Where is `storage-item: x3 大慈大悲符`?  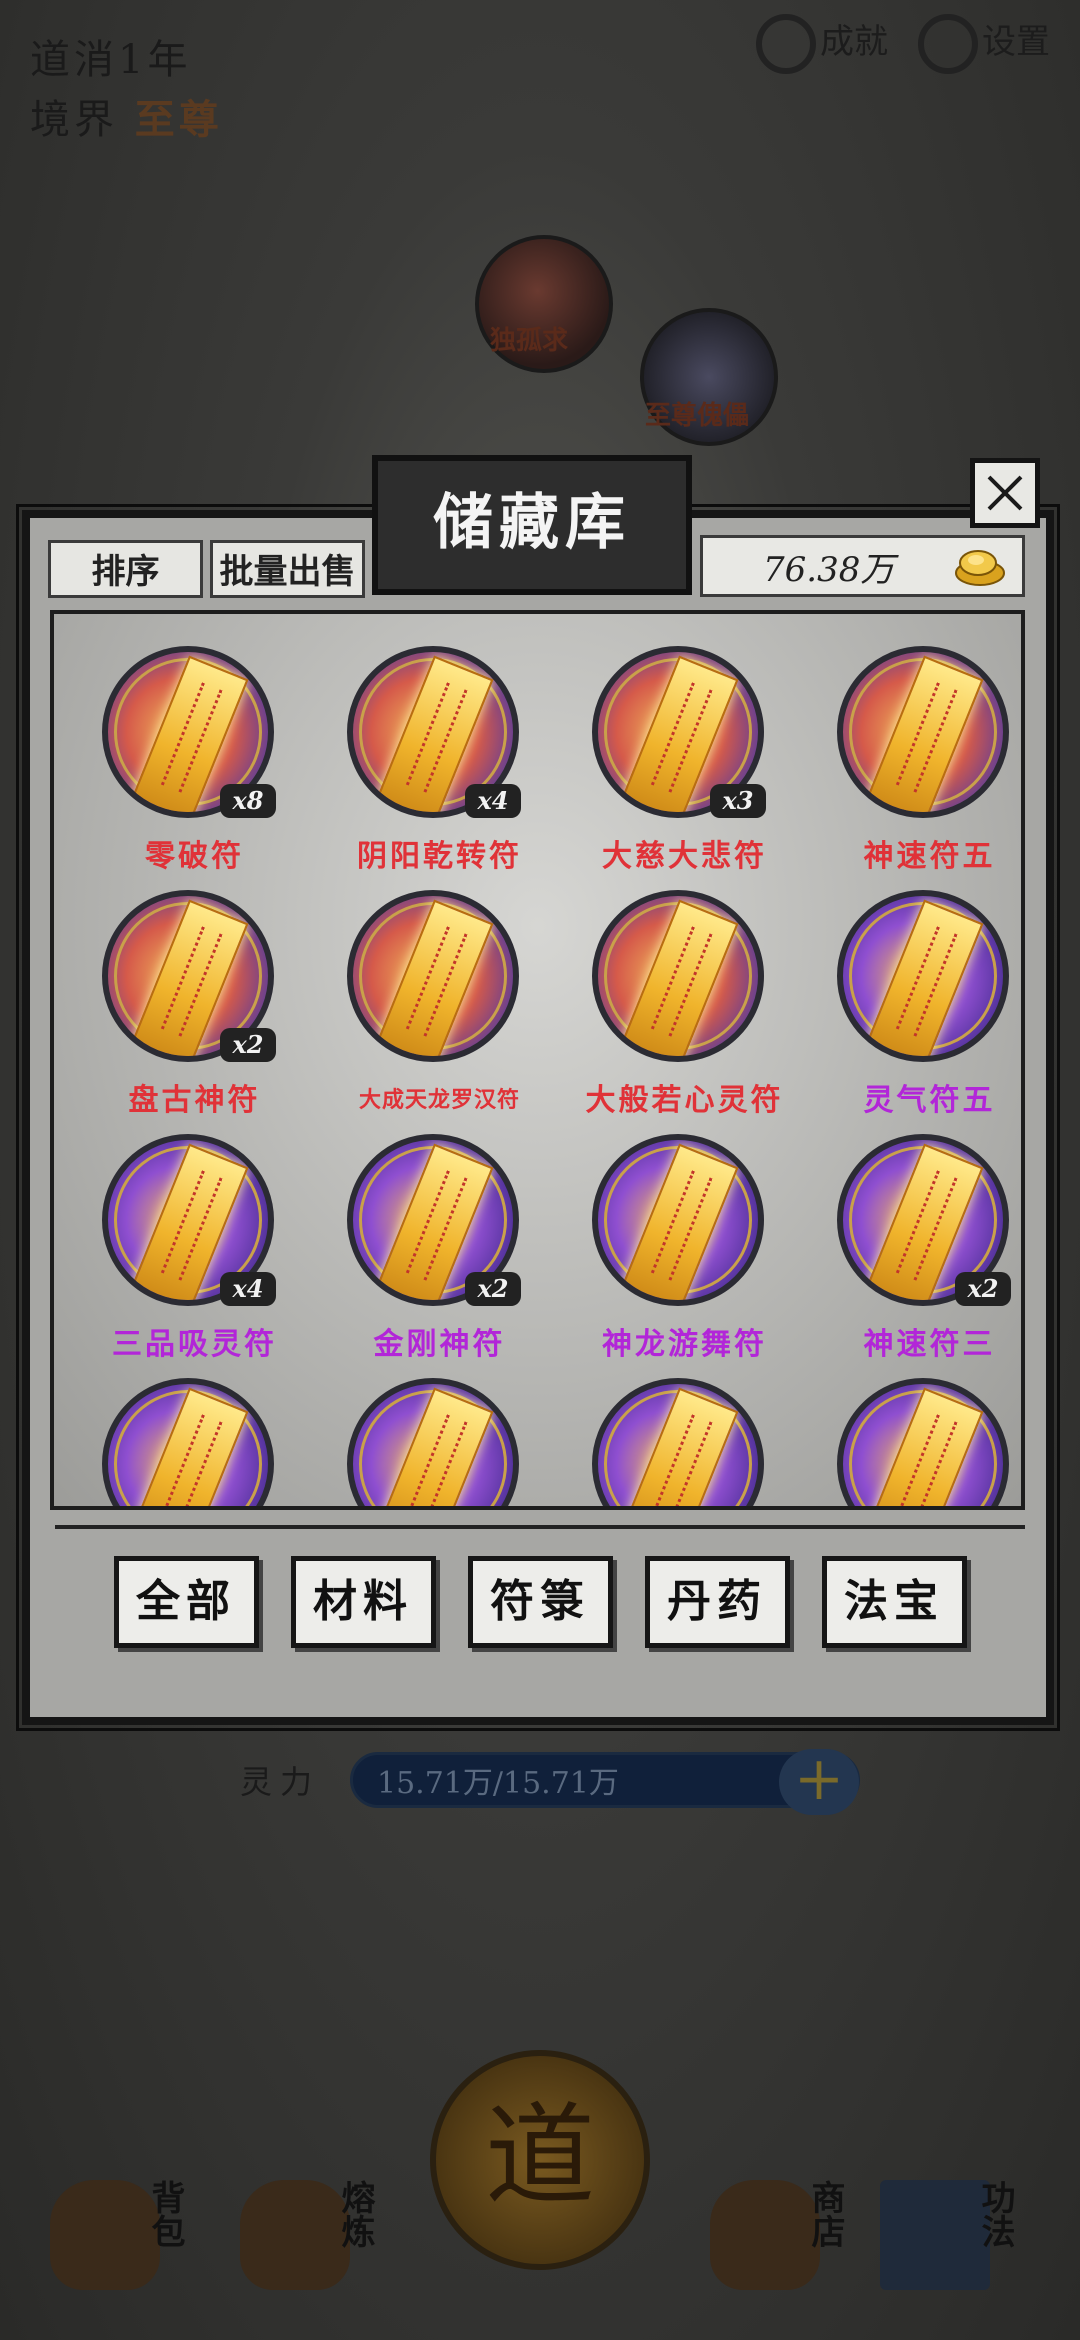 storage-item: x3 大慈大悲符 is located at coordinates (684, 761).